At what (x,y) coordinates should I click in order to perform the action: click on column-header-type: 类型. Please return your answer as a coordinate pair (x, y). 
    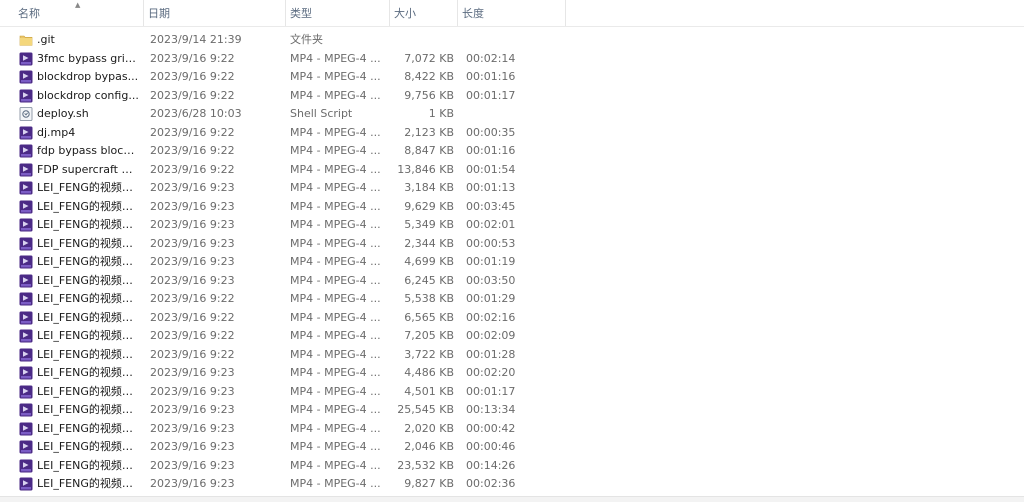
    Looking at the image, I should click on (338, 13).